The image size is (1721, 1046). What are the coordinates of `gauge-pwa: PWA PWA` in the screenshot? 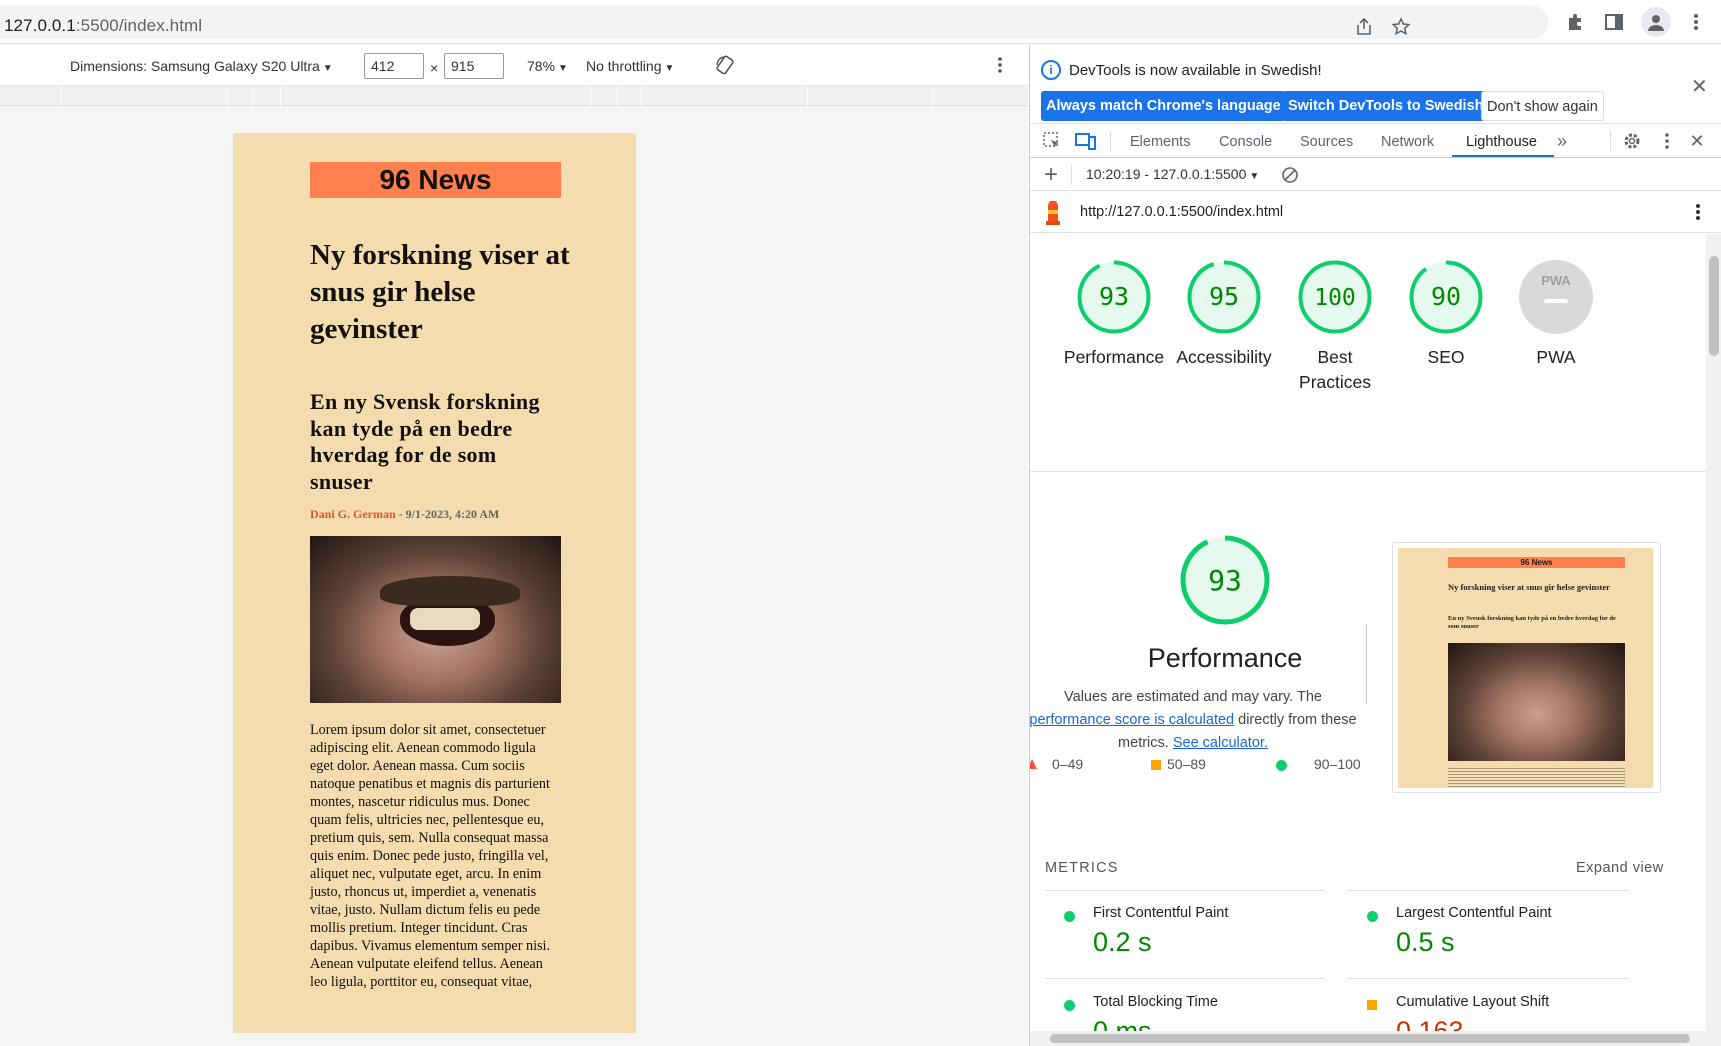 It's located at (1556, 314).